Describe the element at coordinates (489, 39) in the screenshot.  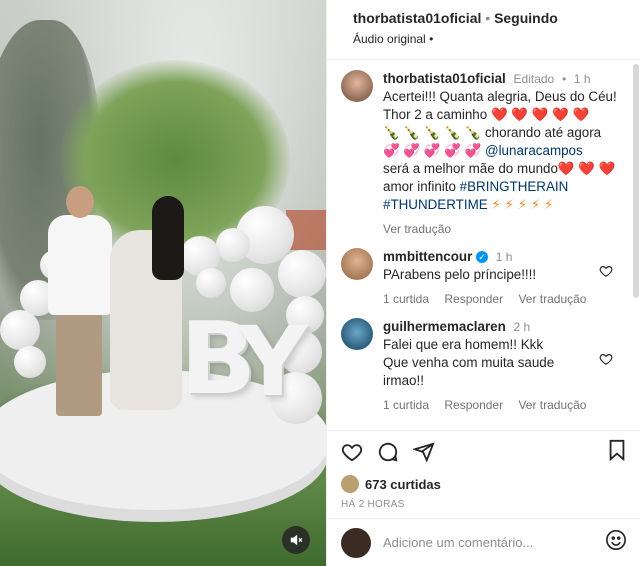
I see `audio-line: Áudio original •` at that location.